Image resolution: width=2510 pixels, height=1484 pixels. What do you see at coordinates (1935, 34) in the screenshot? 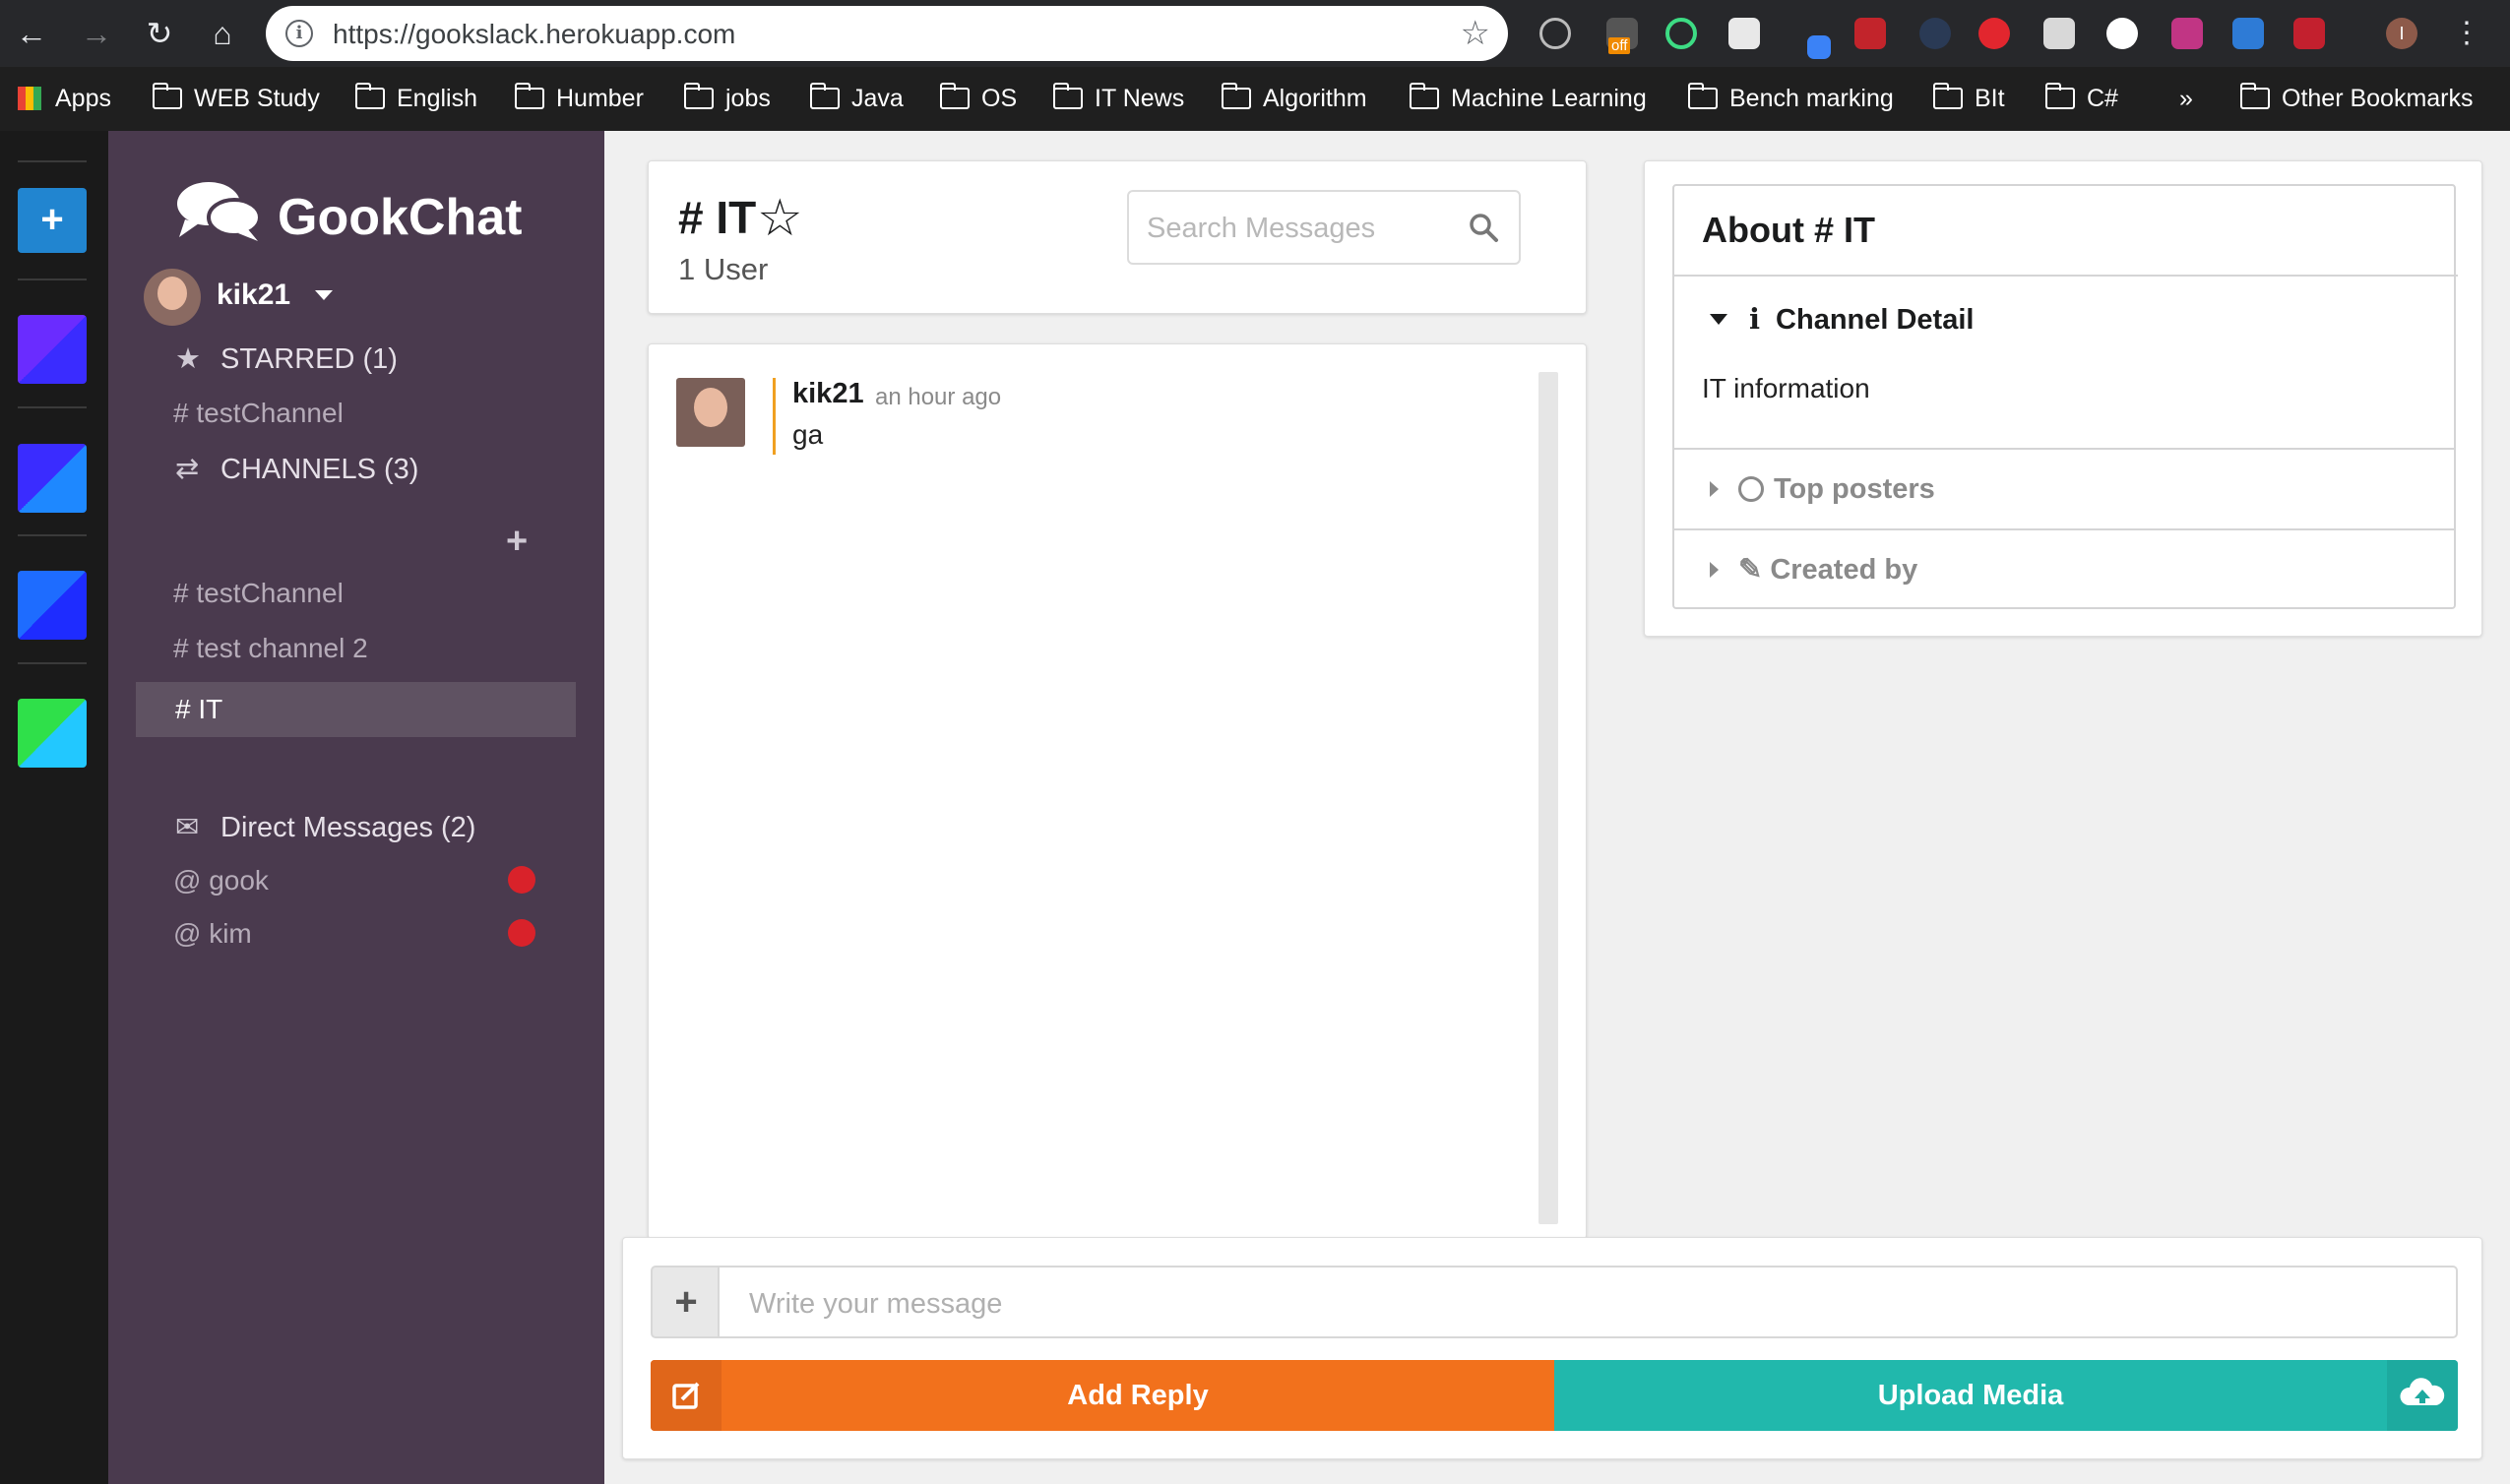
I see `dark-extension-icon` at bounding box center [1935, 34].